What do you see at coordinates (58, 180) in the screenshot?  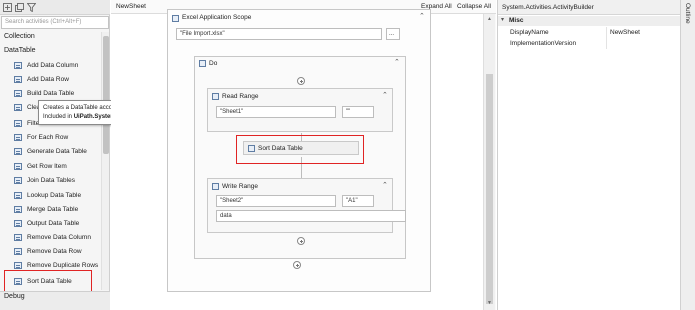 I see `activity-join-data-tables: Join Data Tables` at bounding box center [58, 180].